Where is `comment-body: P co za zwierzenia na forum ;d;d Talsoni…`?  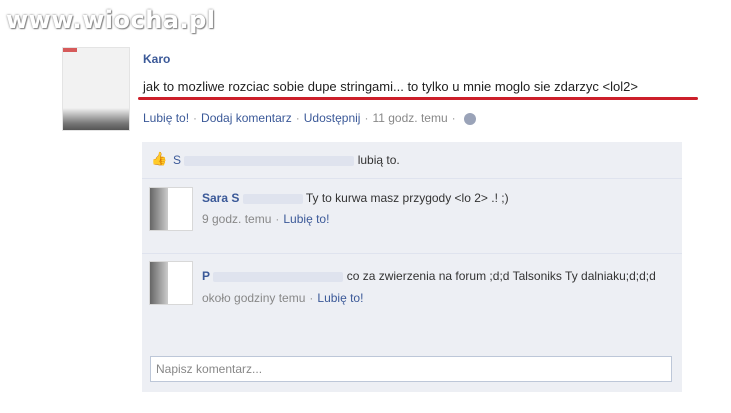
comment-body: P co za zwierzenia na forum ;d;d Talsoni… is located at coordinates (432, 287).